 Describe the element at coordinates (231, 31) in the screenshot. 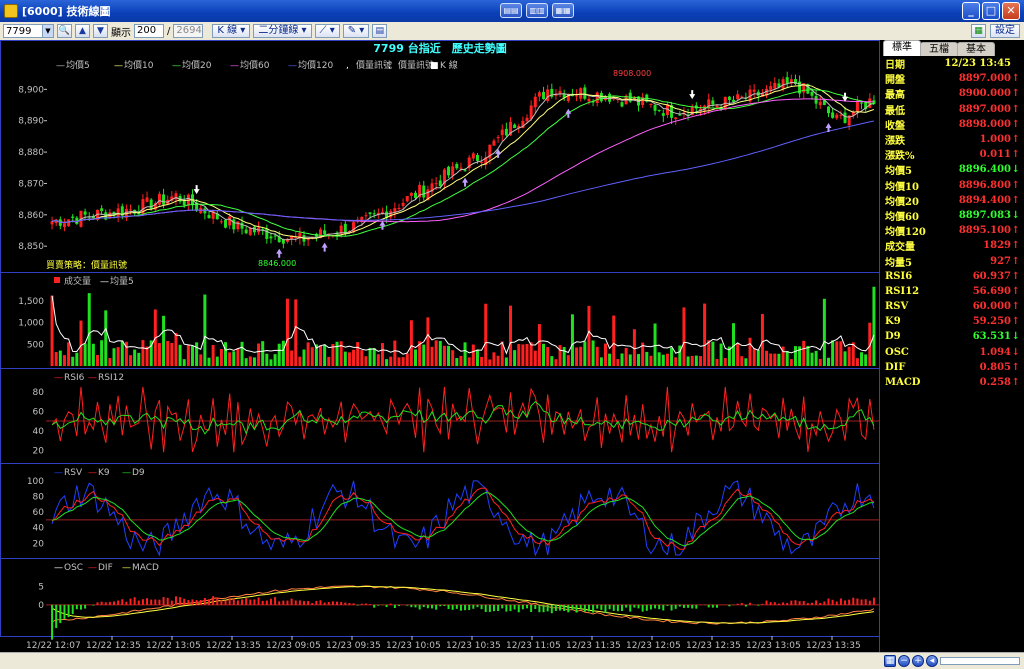

I see `kline-dropdown: K 線 ▾` at that location.